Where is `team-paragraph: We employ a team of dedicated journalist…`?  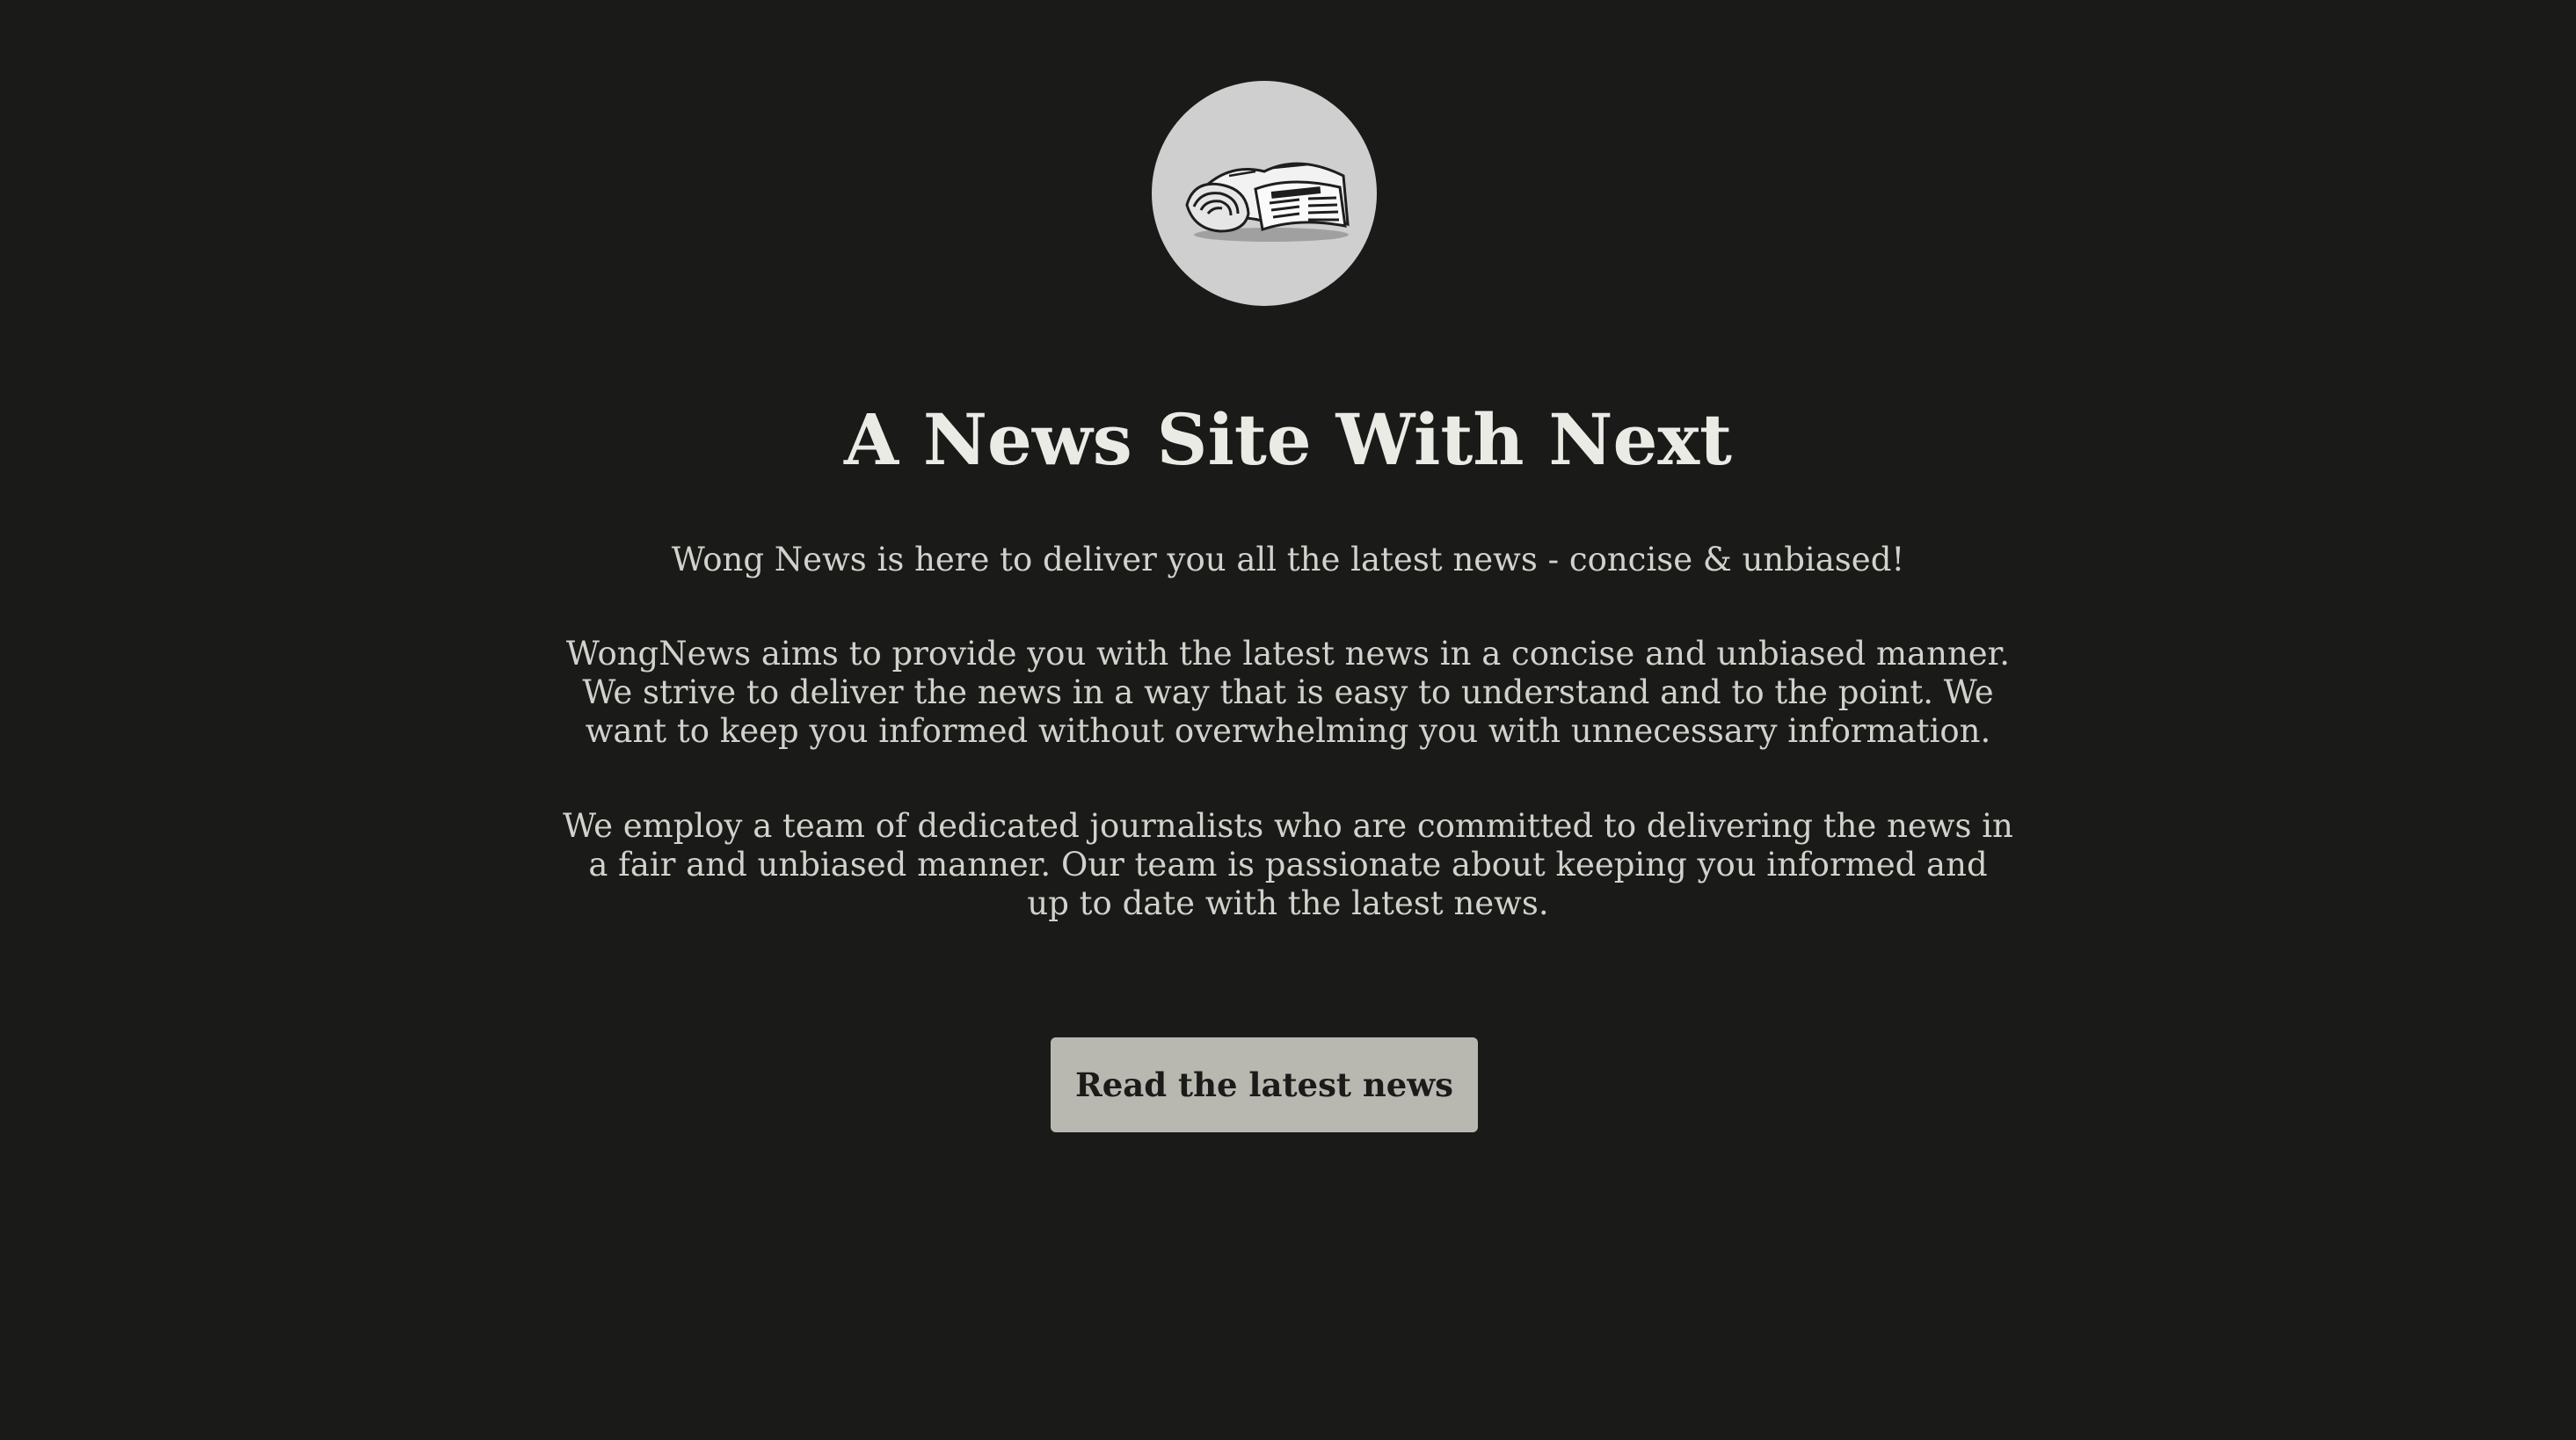
team-paragraph: We employ a team of dedicated journalist… is located at coordinates (1288, 864).